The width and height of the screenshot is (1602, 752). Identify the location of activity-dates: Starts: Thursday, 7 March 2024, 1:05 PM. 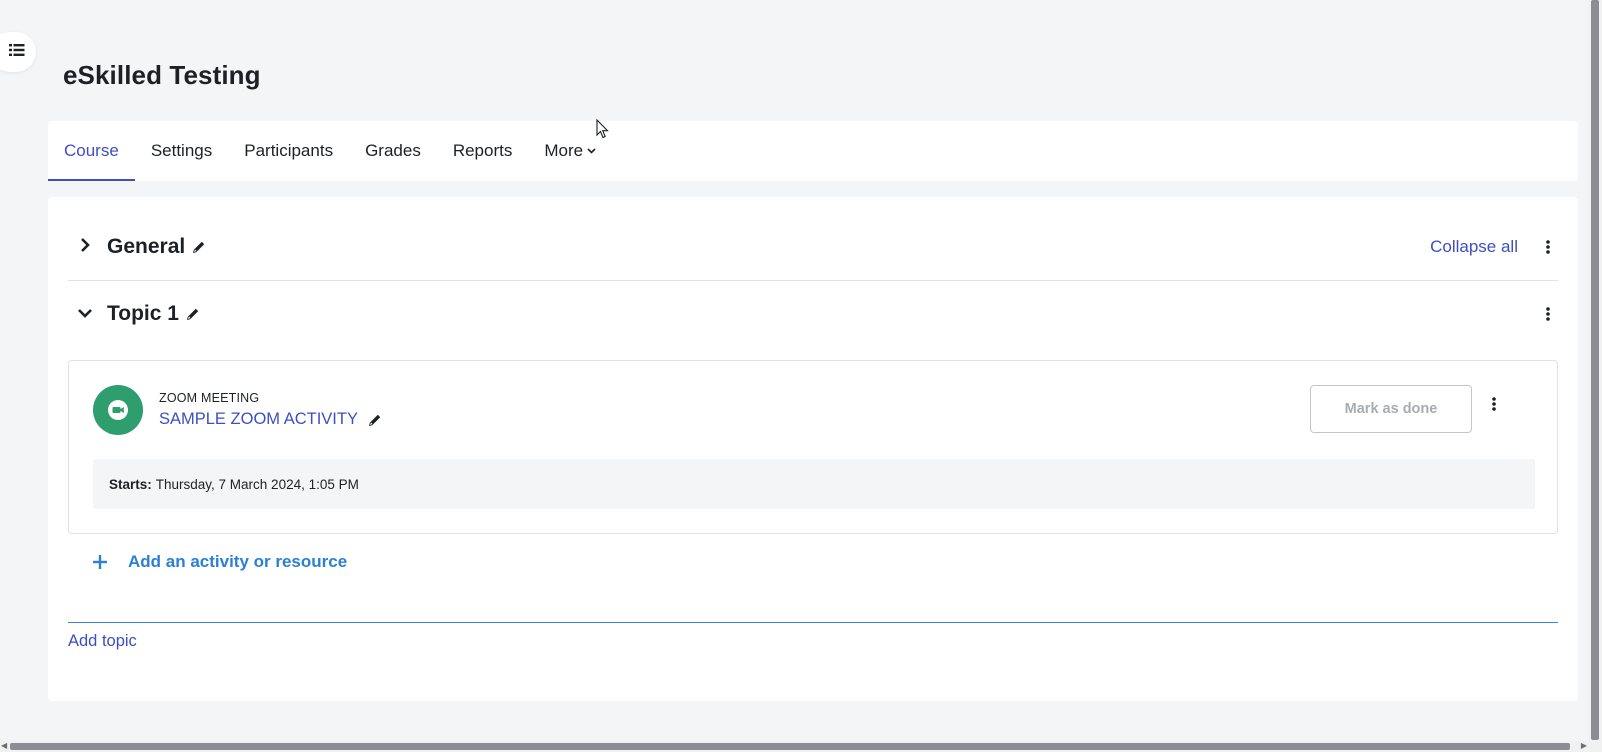
(814, 484).